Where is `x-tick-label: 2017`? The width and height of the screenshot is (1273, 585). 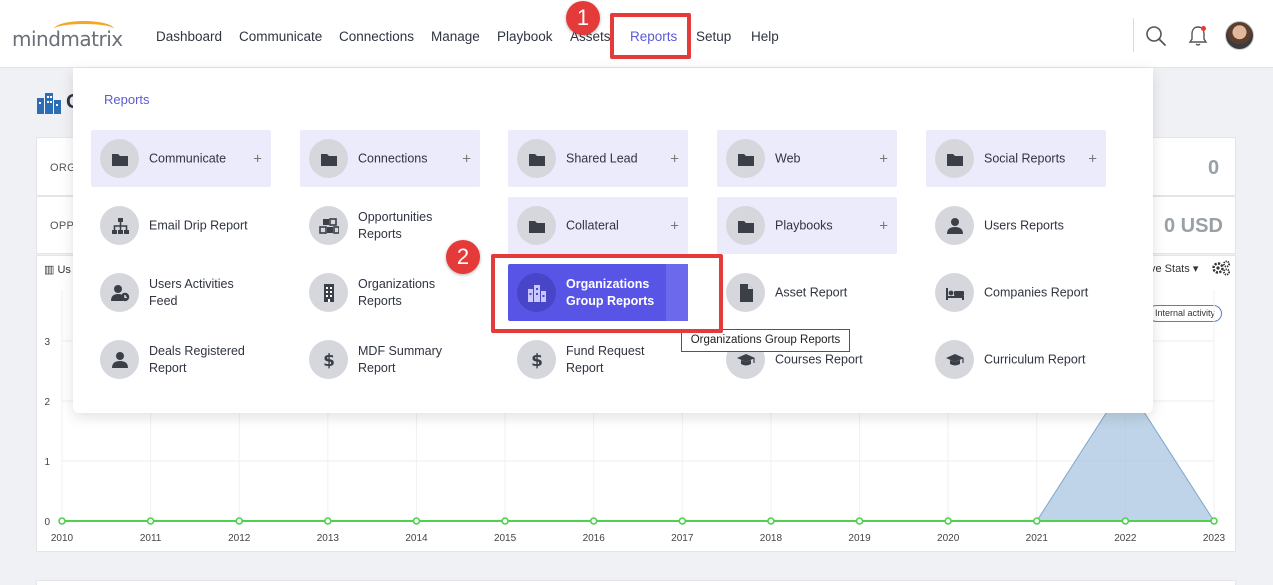 x-tick-label: 2017 is located at coordinates (682, 538).